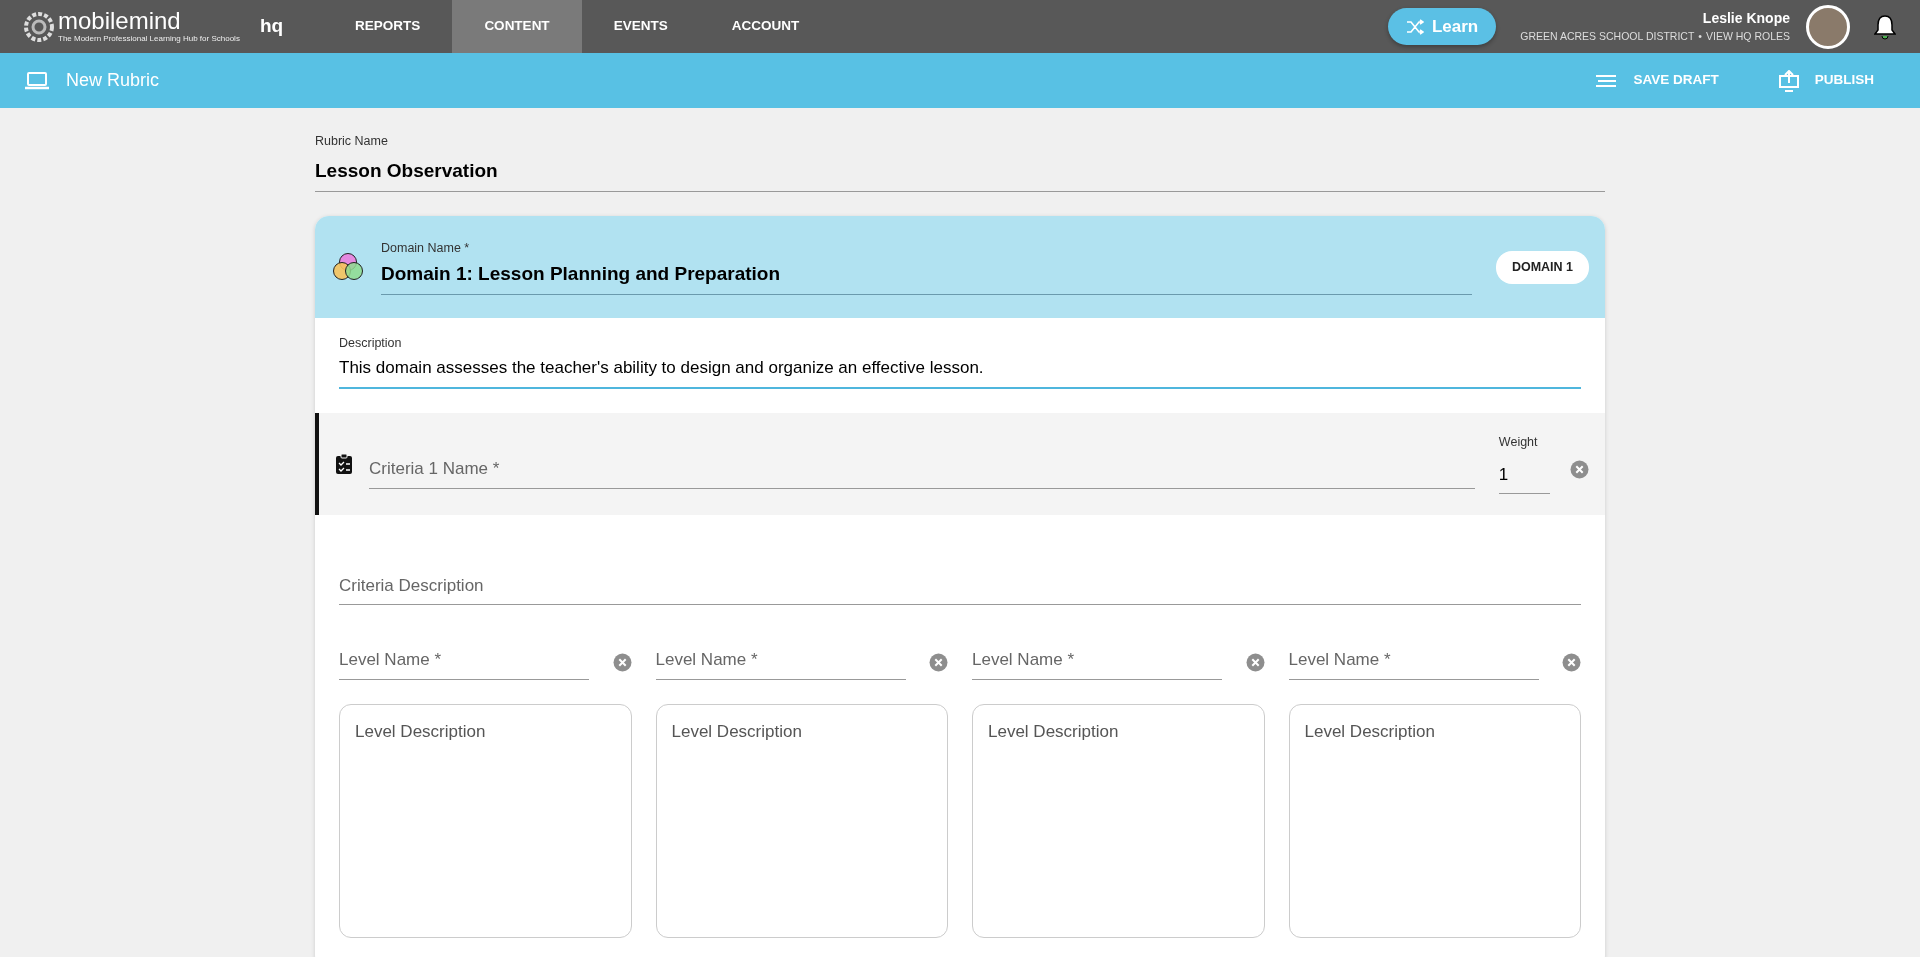 This screenshot has width=1920, height=957. Describe the element at coordinates (960, 267) in the screenshot. I see `domain-header-panel: Domain Name * Domain 1: Lesson Planning and Preparation DOMAIN 1` at that location.